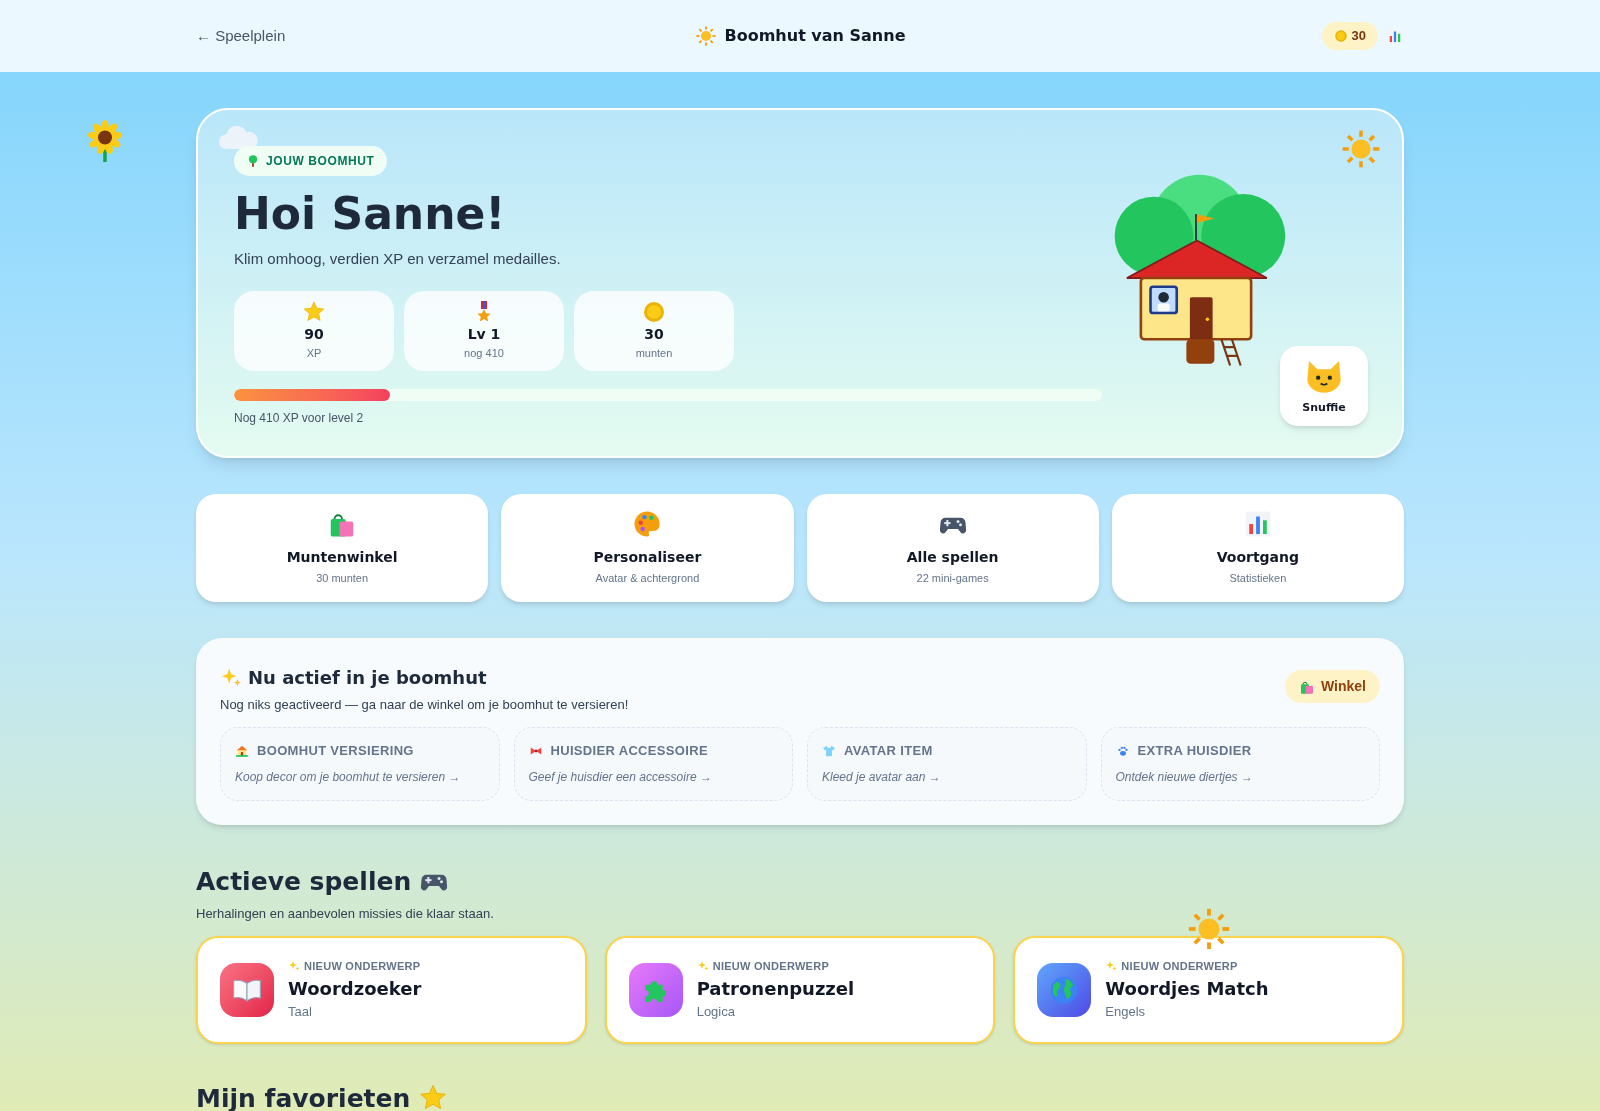 This screenshot has width=1600, height=1111. Describe the element at coordinates (391, 989) in the screenshot. I see `game-card: NIEUW ONDERWERP Woordzoeker Taal` at that location.